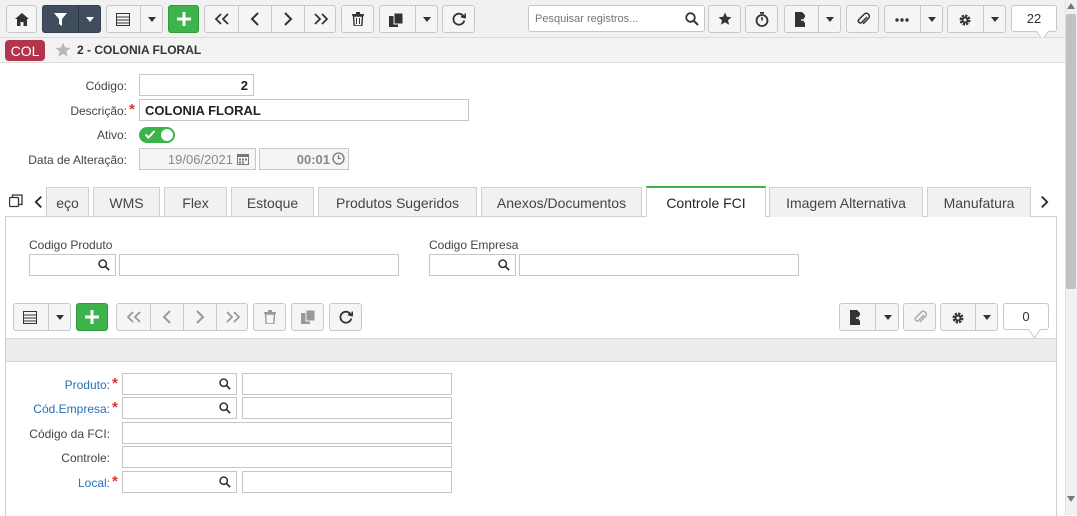 This screenshot has height=516, width=1077. I want to click on codigo-empresa-description-field, so click(659, 265).